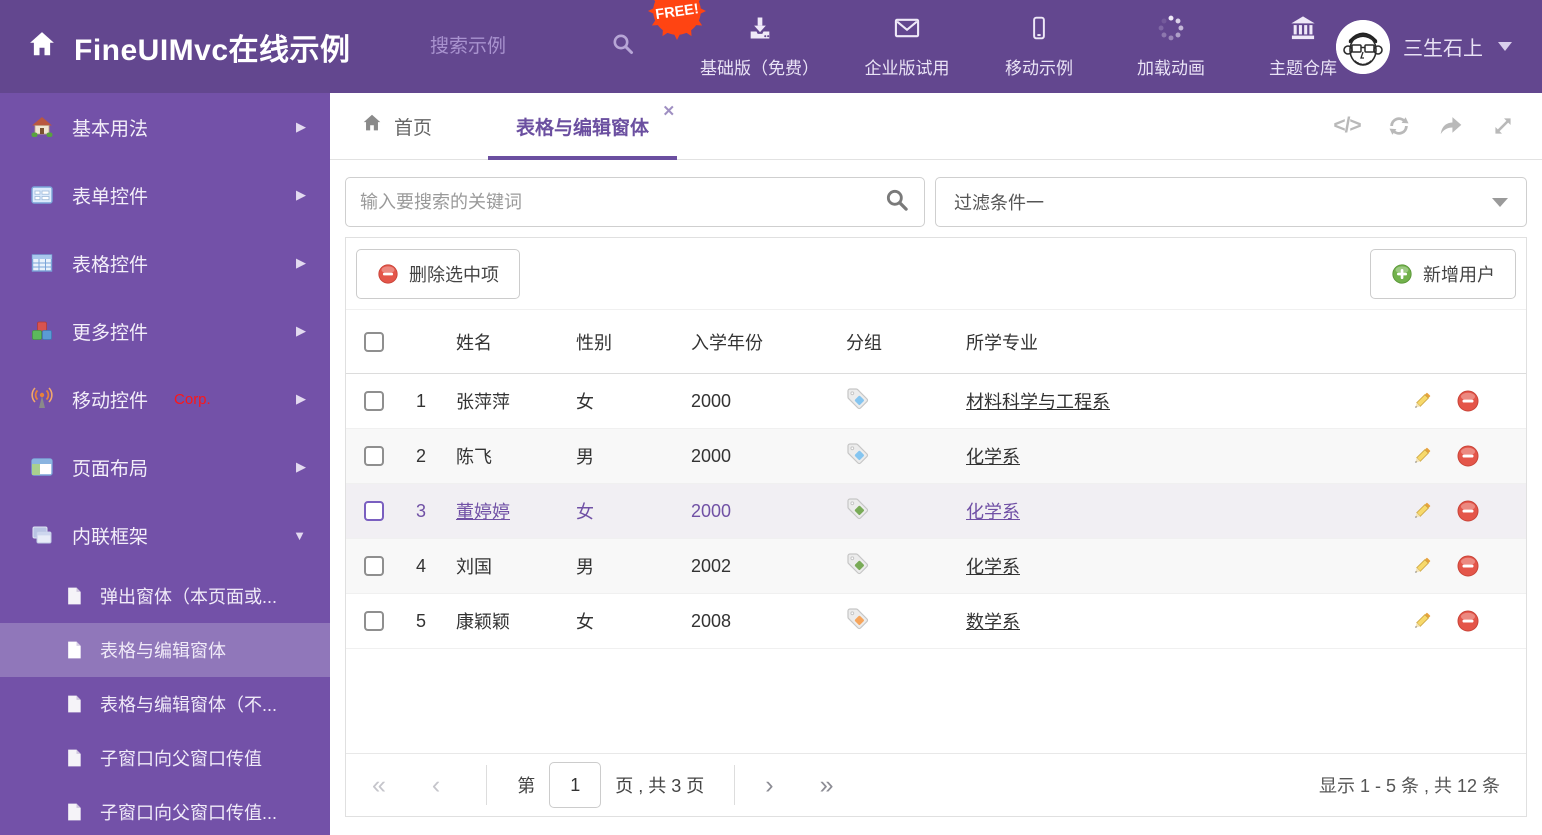 The height and width of the screenshot is (835, 1542). What do you see at coordinates (165, 467) in the screenshot?
I see `sidebar-item-page-layout: 页面布局 ▶` at bounding box center [165, 467].